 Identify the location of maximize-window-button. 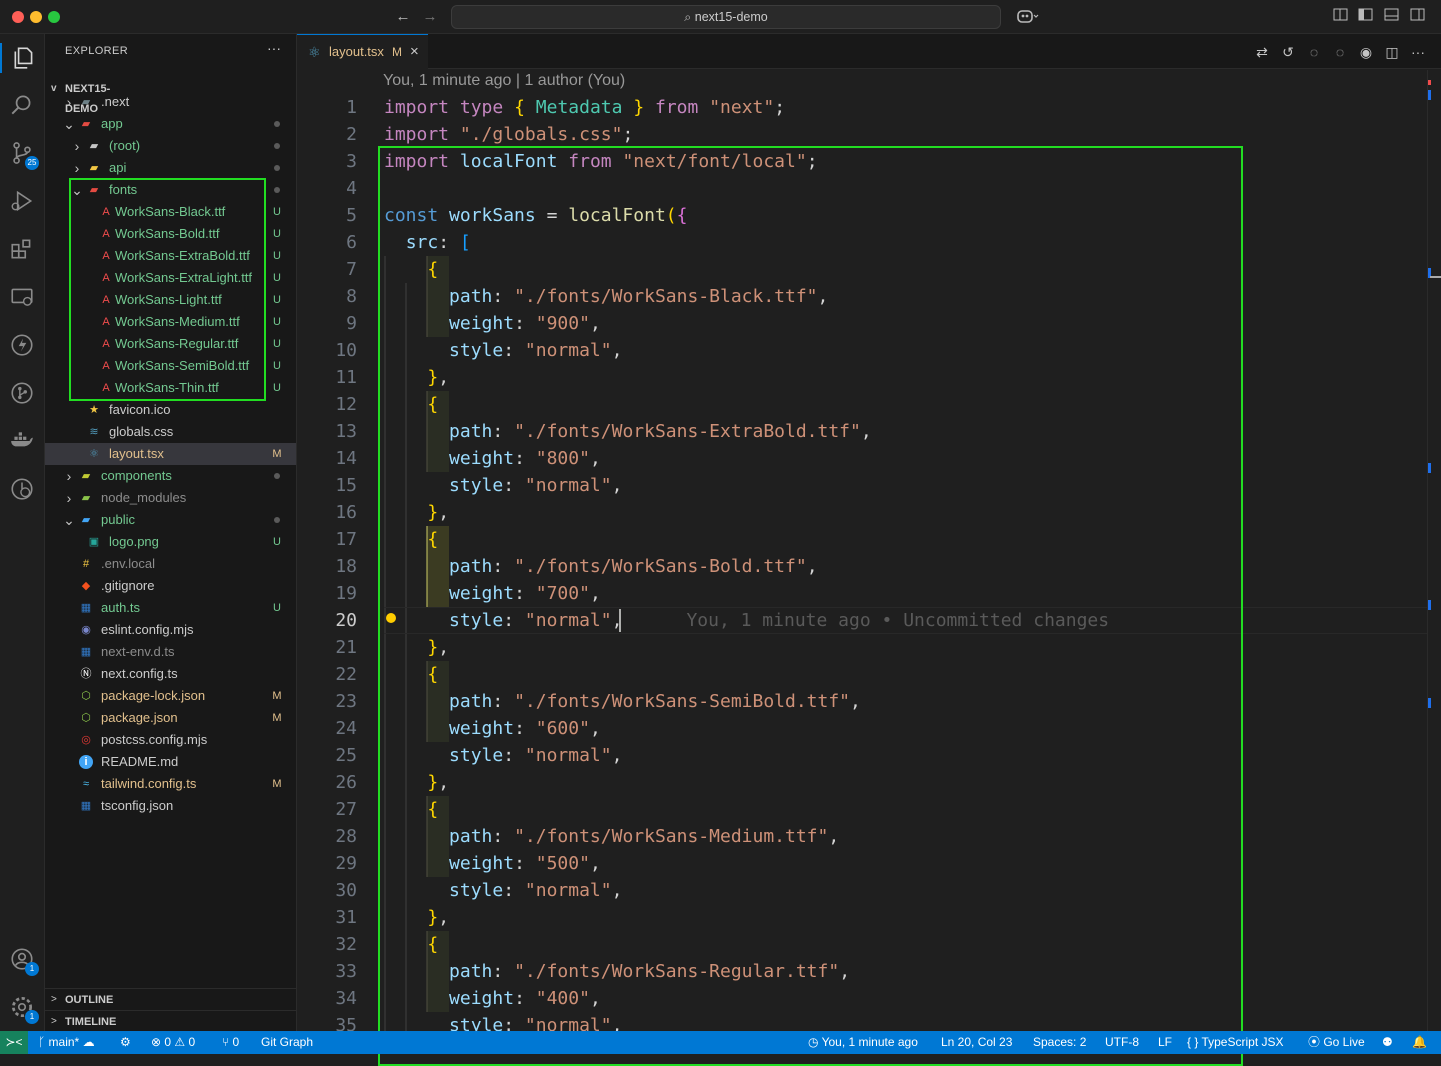
(54, 17).